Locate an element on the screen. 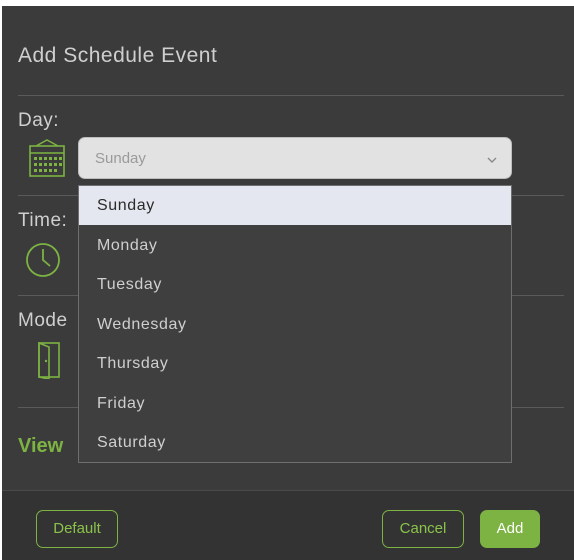  day-select-value: Sunday is located at coordinates (120, 158).